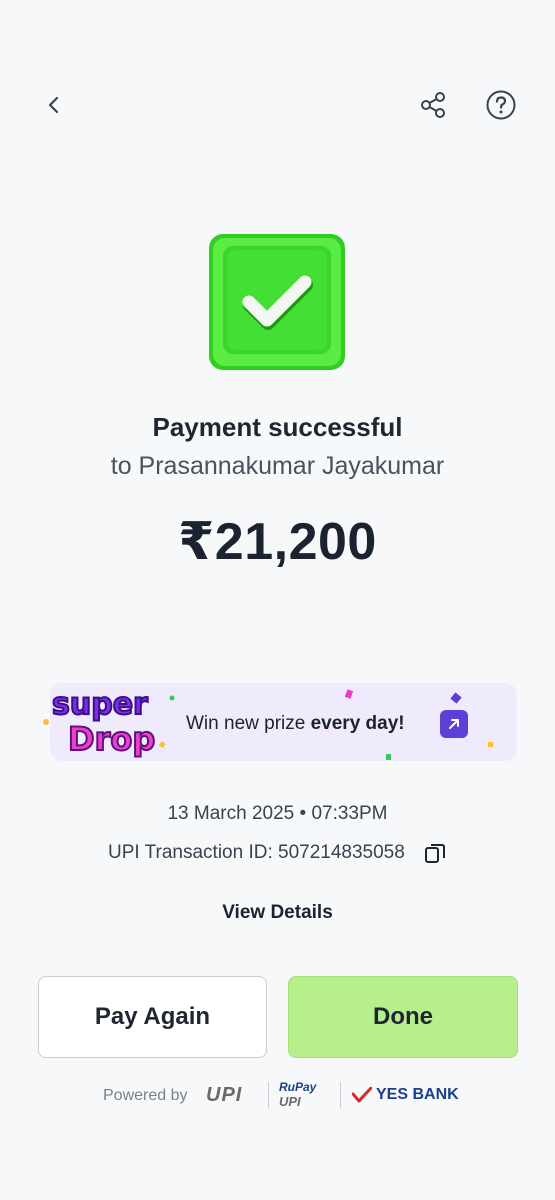 The width and height of the screenshot is (555, 1200). I want to click on share-icon, so click(433, 105).